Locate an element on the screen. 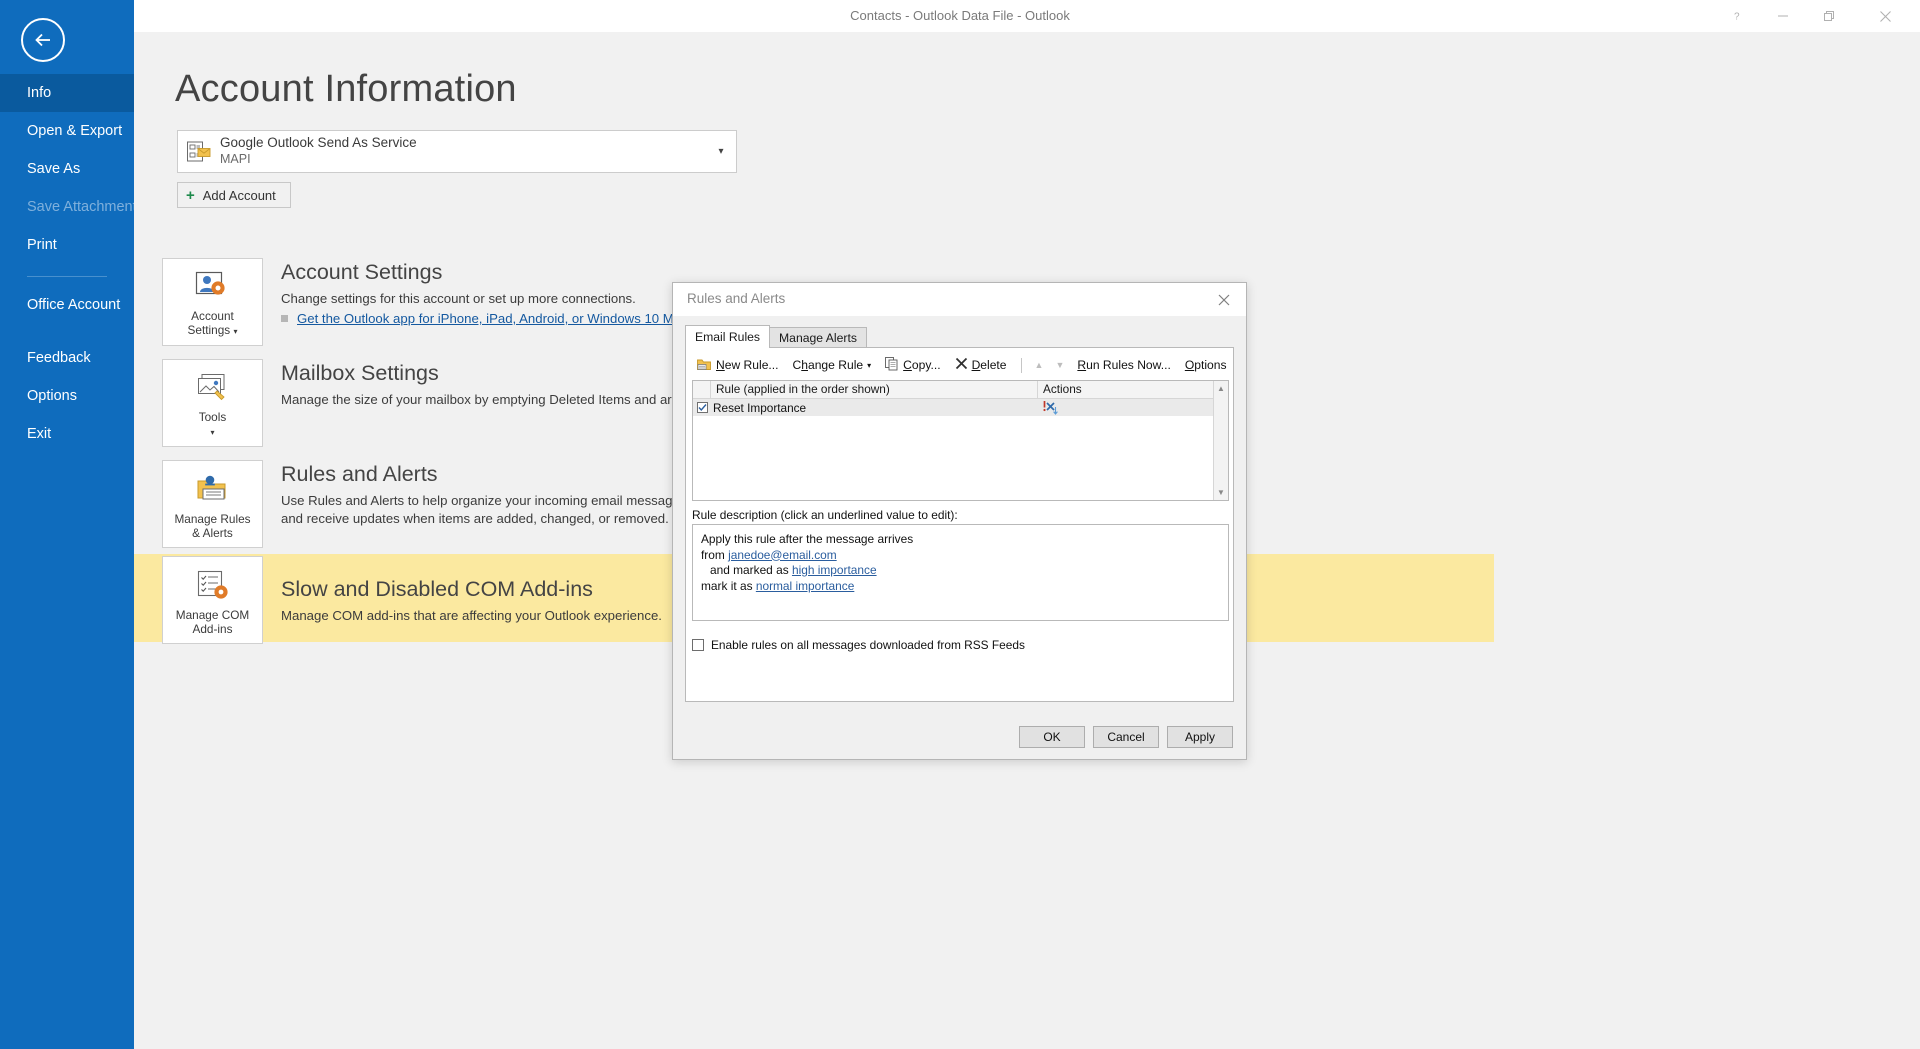 This screenshot has height=1049, width=1920. options-label: Options is located at coordinates (1205, 365).